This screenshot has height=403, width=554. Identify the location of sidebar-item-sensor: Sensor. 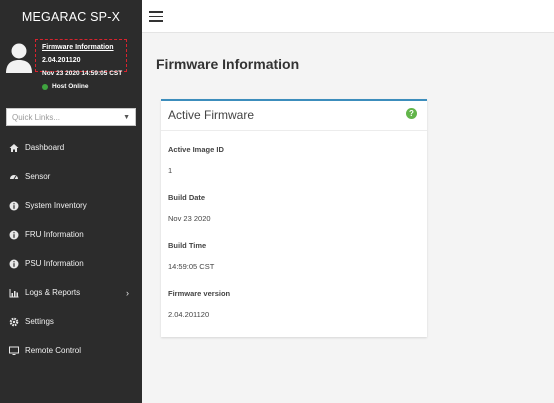
(71, 176).